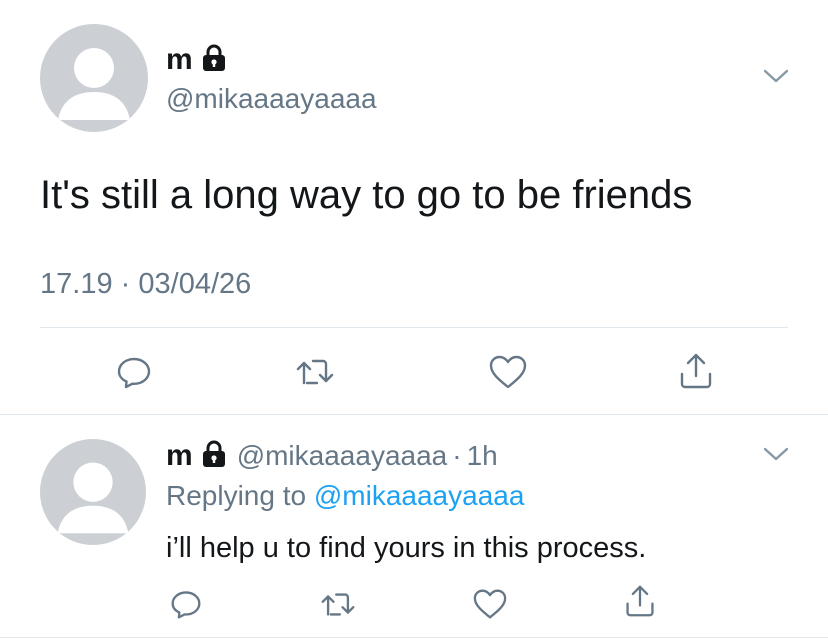 The width and height of the screenshot is (828, 639). Describe the element at coordinates (419, 495) in the screenshot. I see `replying-to-handle: @mikaaaayaaaa` at that location.